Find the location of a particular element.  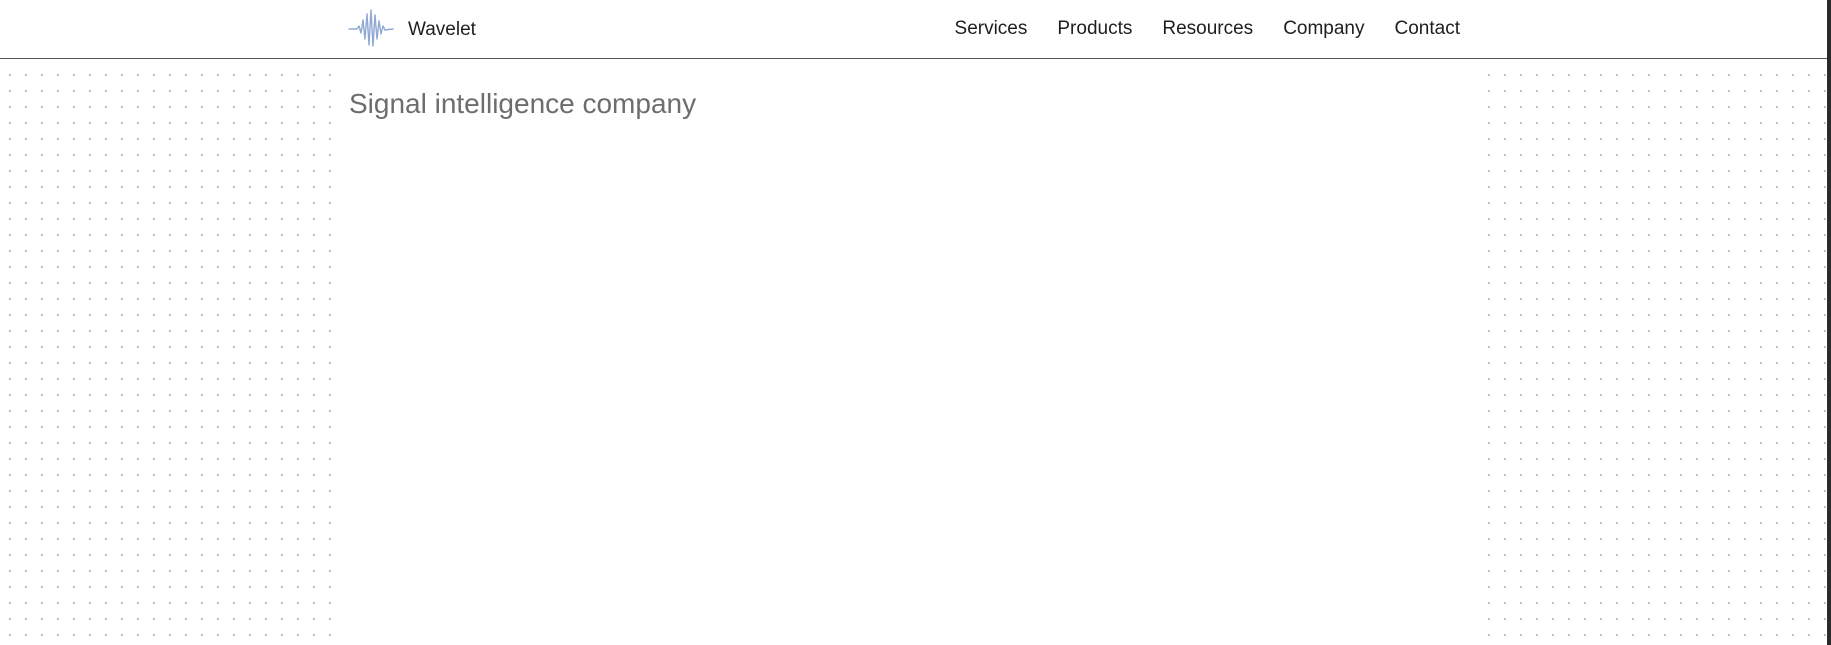

waveform-icon is located at coordinates (371, 28).